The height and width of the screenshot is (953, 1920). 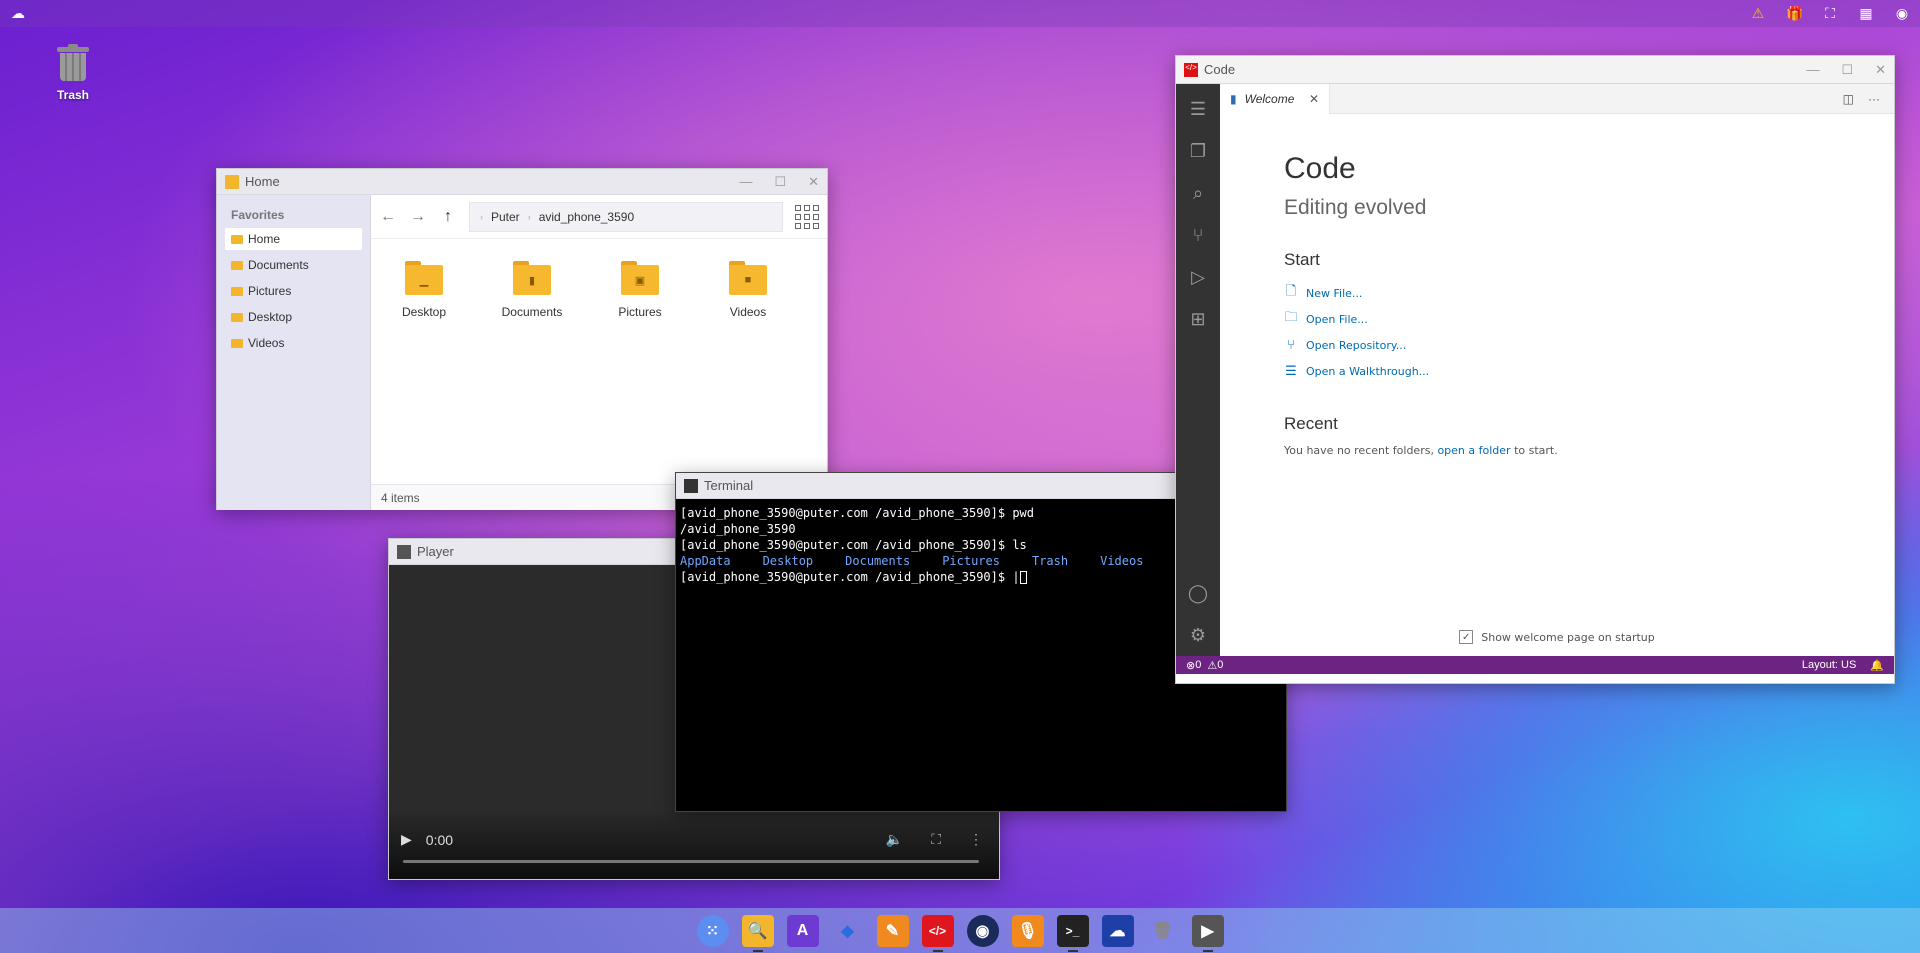 What do you see at coordinates (640, 278) in the screenshot?
I see `pictures-folder-icon: ▣` at bounding box center [640, 278].